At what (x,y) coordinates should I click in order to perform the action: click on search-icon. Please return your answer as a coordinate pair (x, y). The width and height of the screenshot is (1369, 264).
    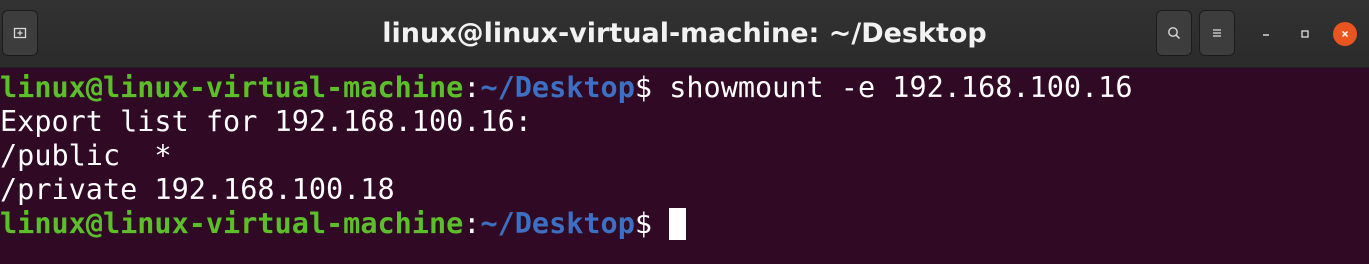
    Looking at the image, I should click on (1174, 33).